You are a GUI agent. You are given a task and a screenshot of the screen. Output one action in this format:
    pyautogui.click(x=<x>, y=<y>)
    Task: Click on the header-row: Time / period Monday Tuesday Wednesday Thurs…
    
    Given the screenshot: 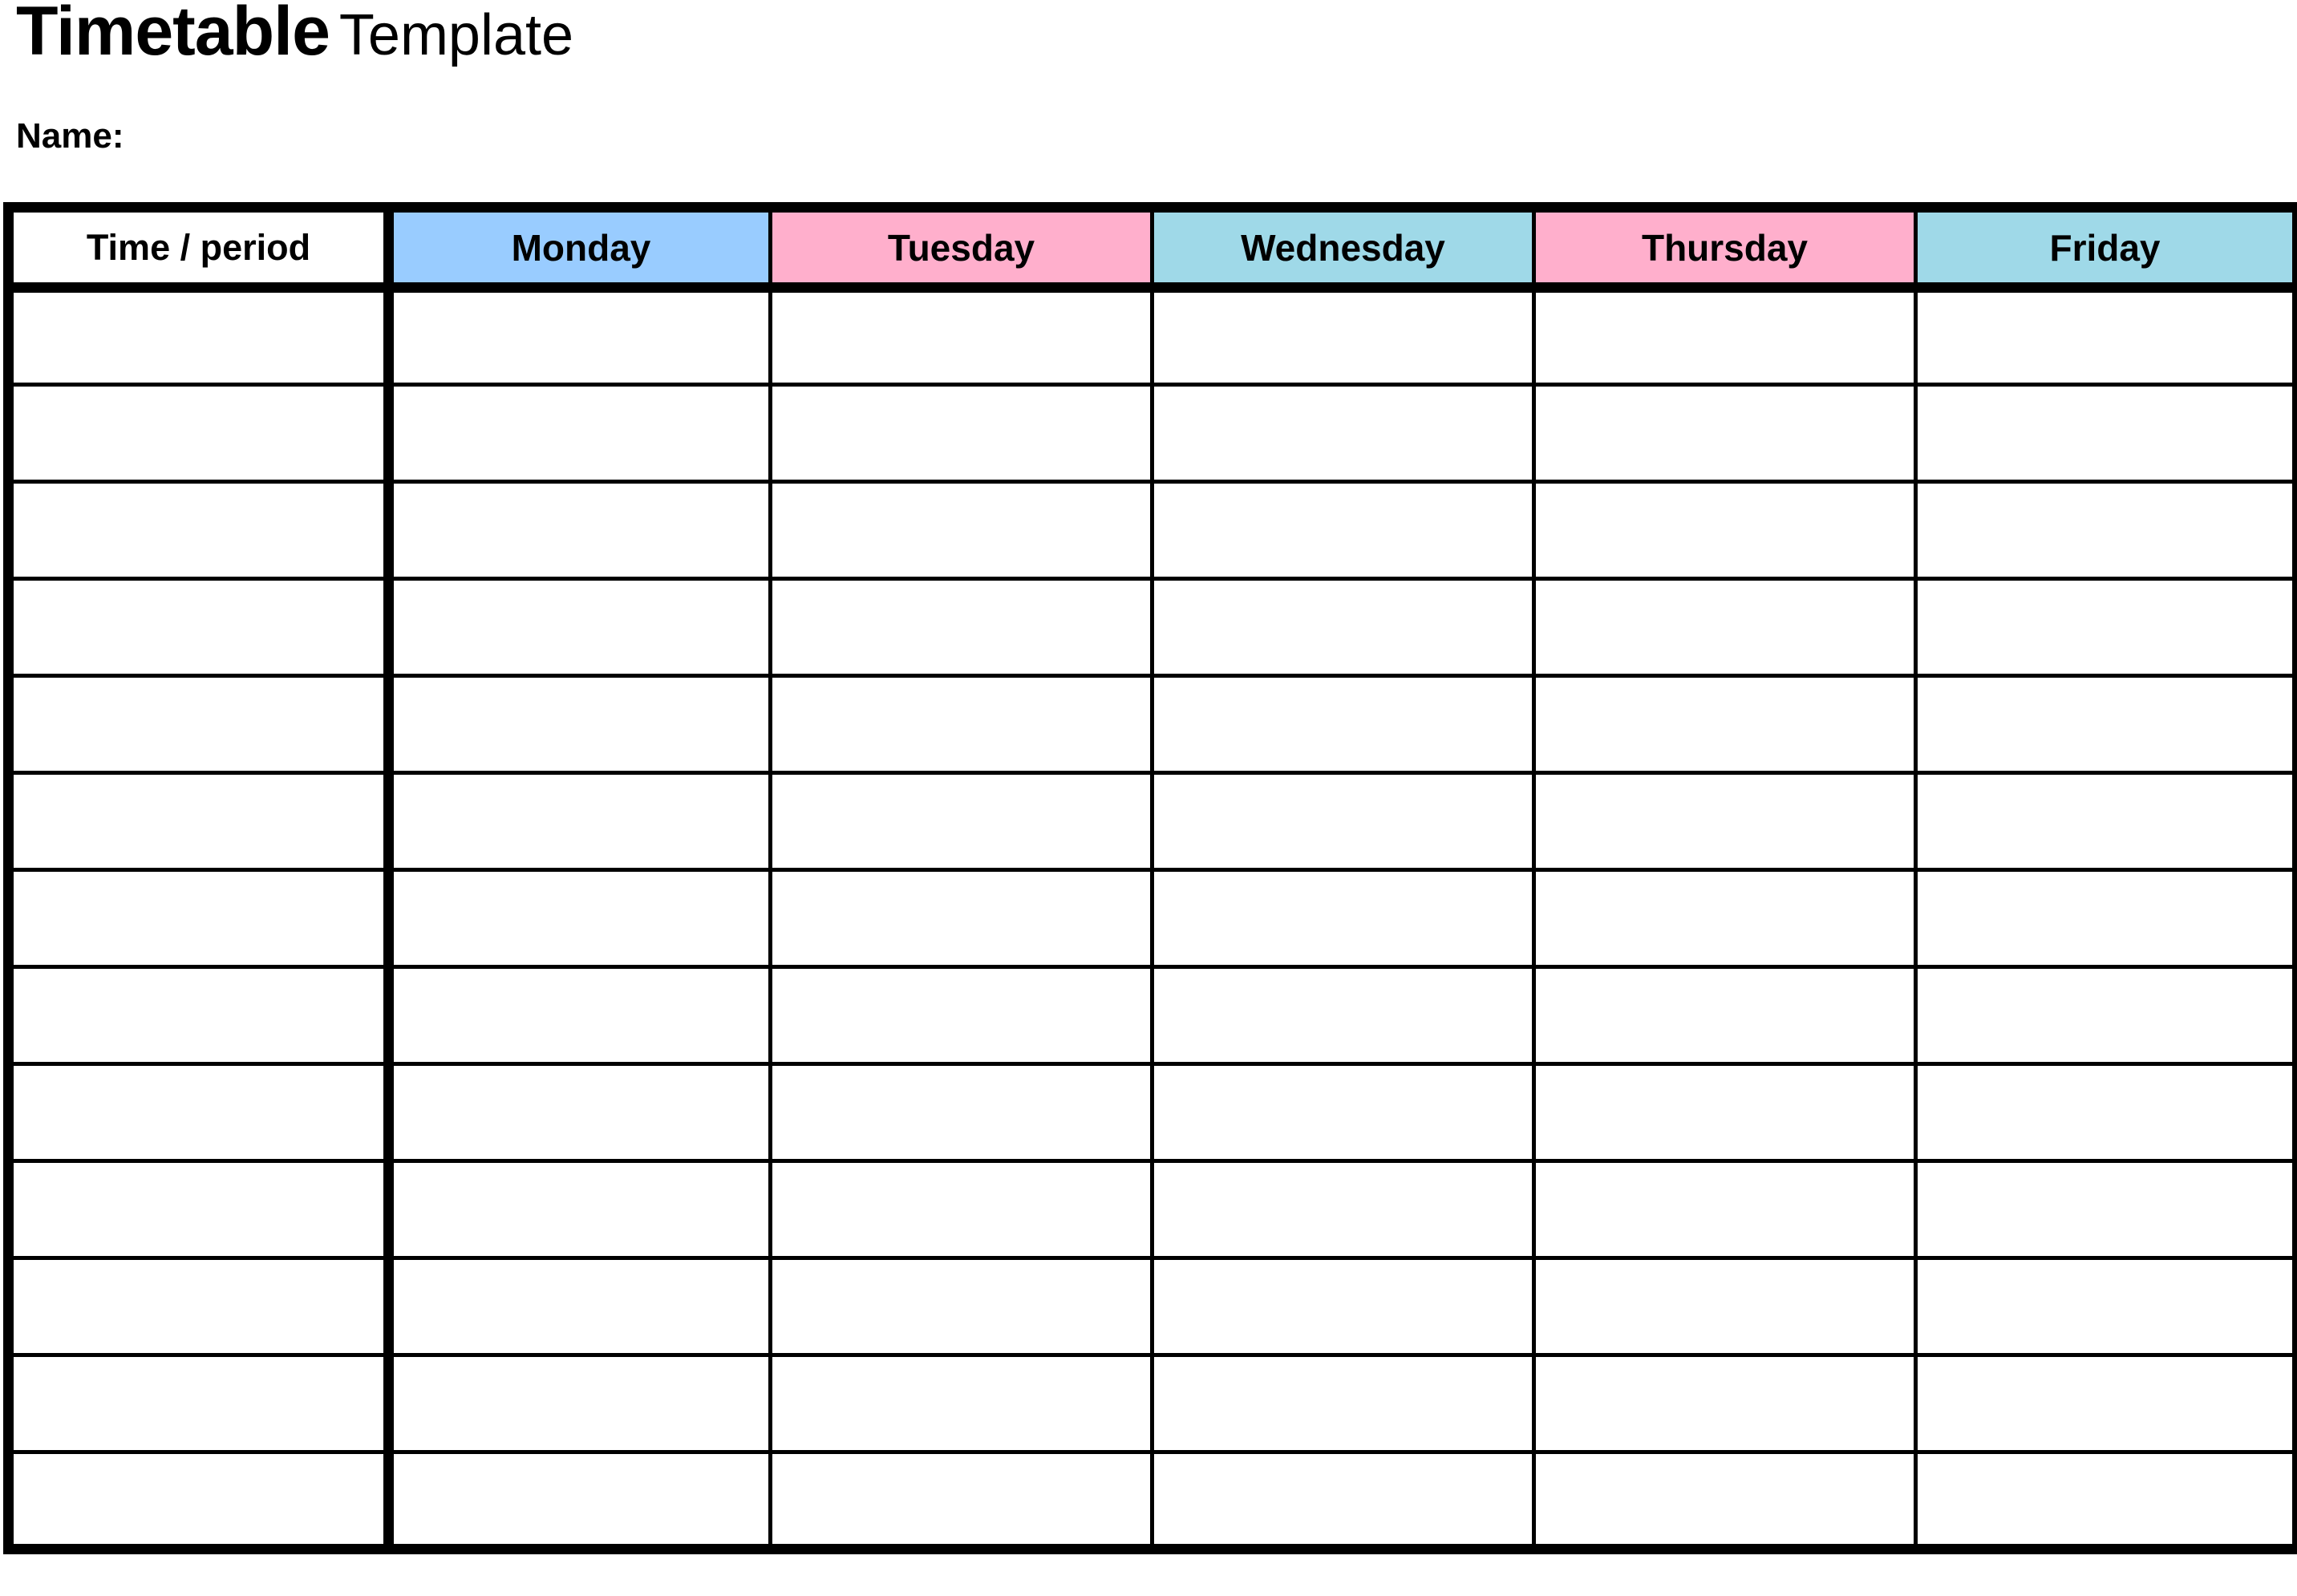 What is the action you would take?
    pyautogui.click(x=1150, y=248)
    